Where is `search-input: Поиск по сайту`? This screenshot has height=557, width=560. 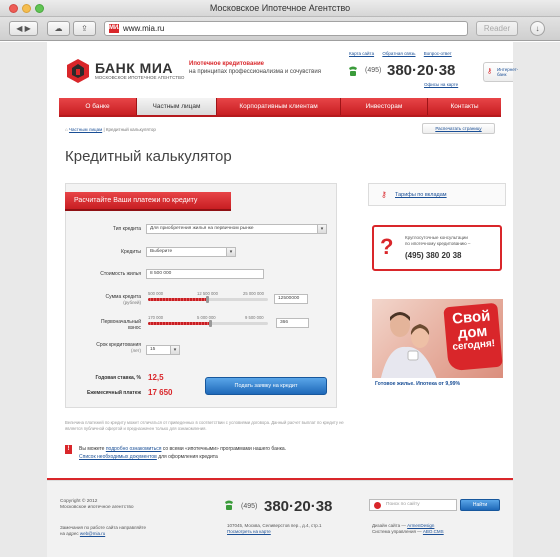 search-input: Поиск по сайту is located at coordinates (413, 505).